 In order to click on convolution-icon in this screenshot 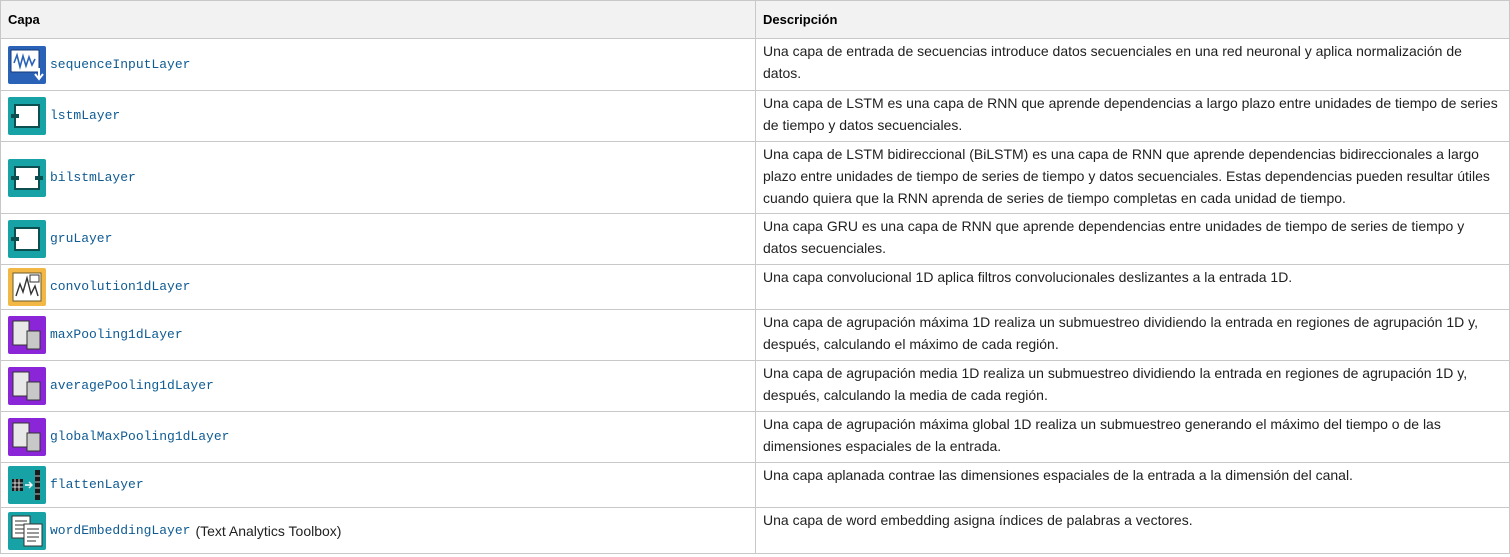, I will do `click(27, 287)`.